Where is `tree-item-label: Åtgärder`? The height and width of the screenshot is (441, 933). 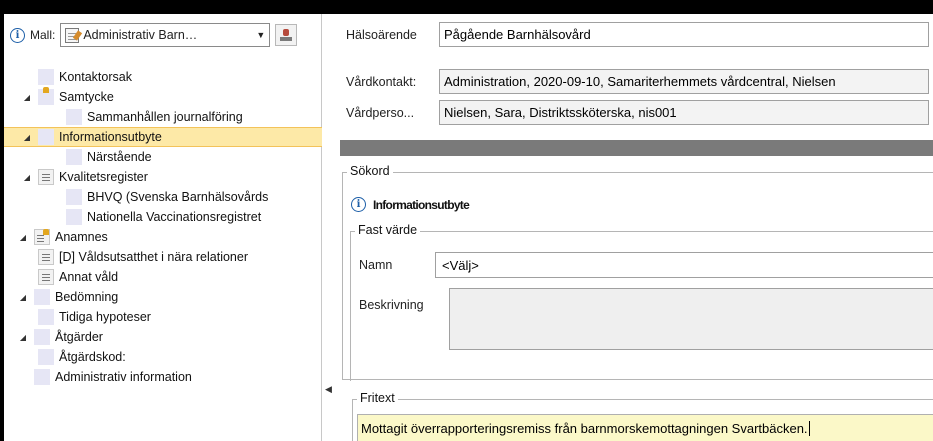
tree-item-label: Åtgärder is located at coordinates (79, 337).